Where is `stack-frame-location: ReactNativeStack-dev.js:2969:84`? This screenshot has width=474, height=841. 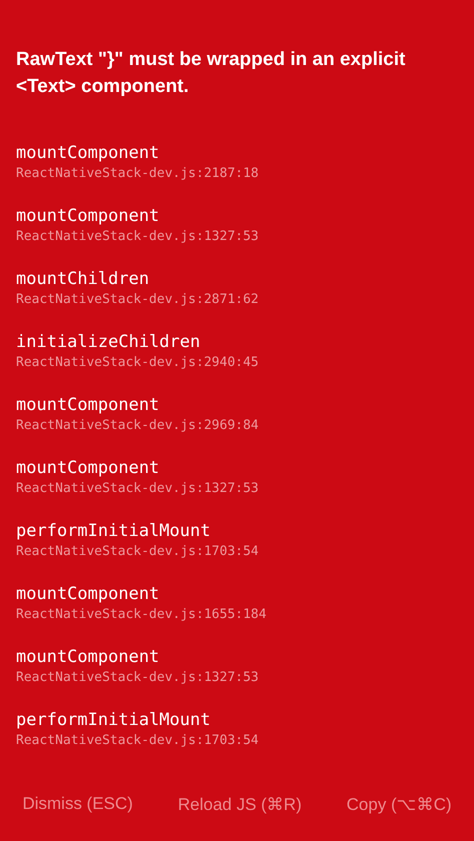
stack-frame-location: ReactNativeStack-dev.js:2969:84 is located at coordinates (137, 426).